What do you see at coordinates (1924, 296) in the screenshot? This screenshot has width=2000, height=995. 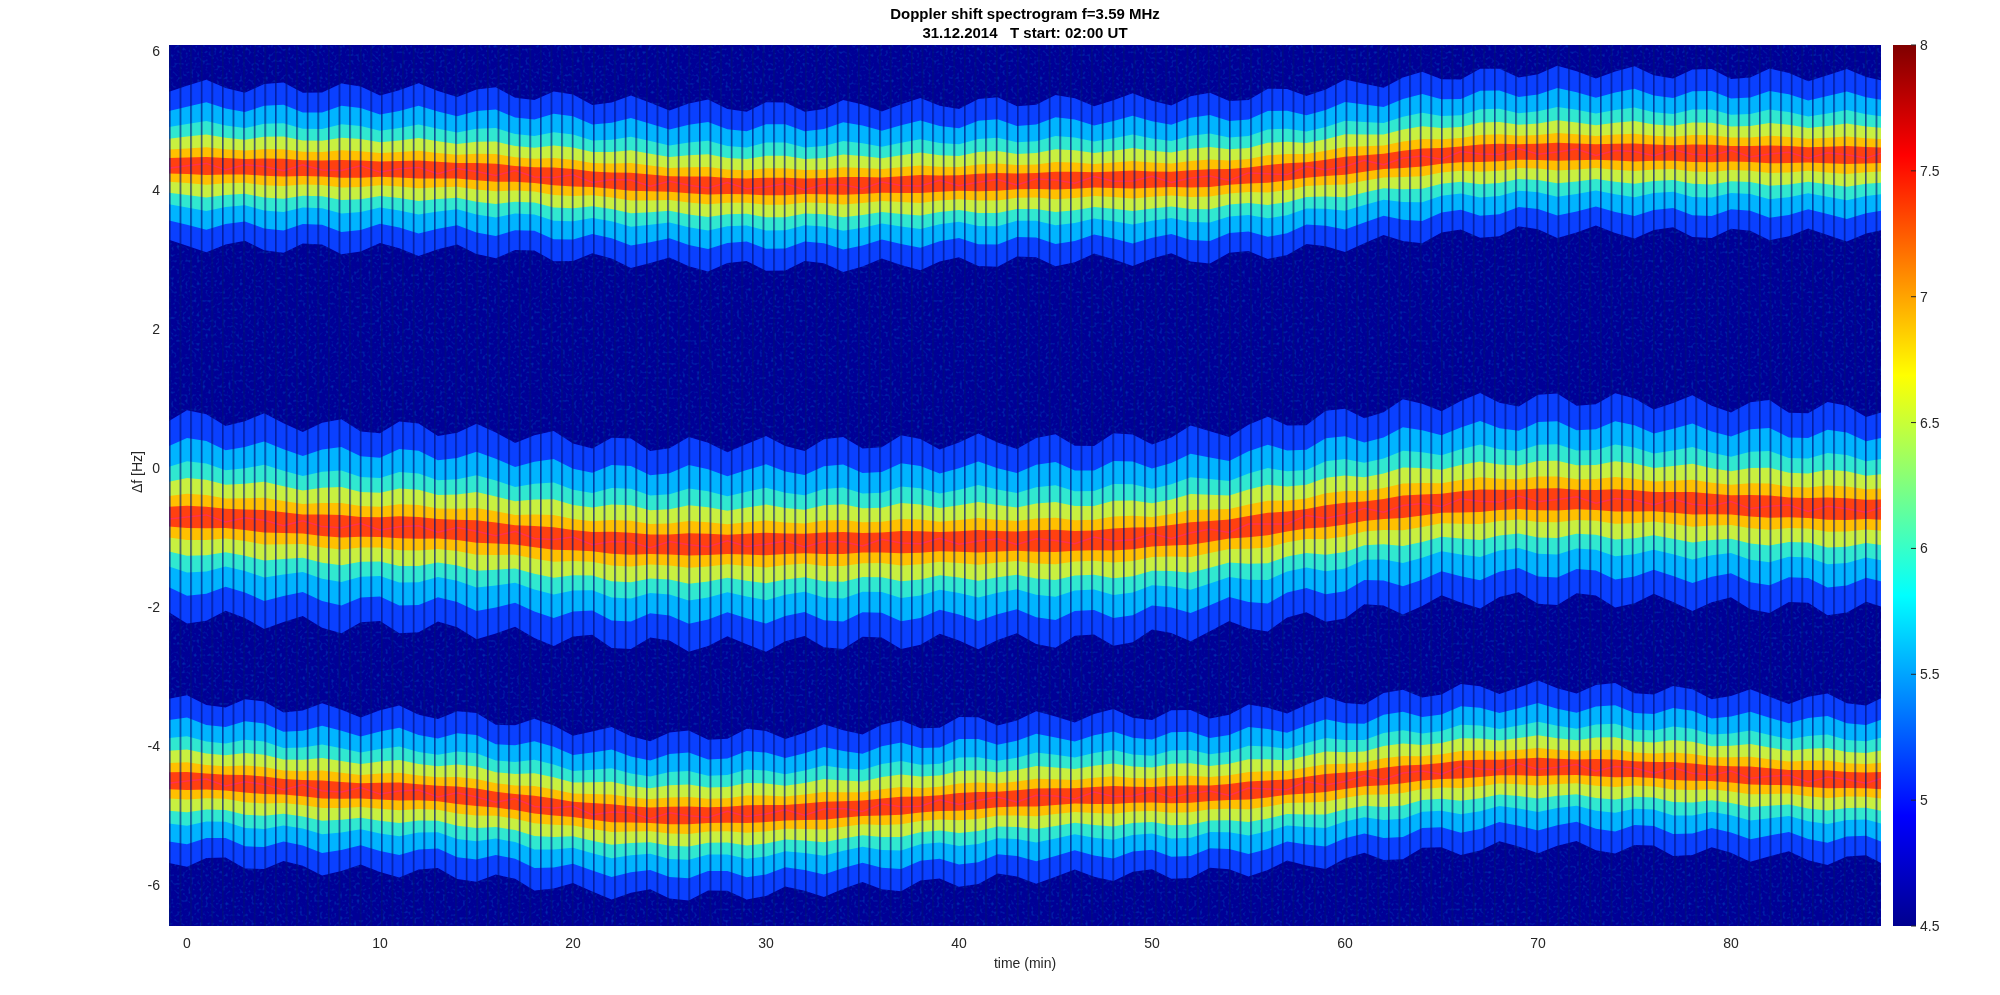 I see `colorbar-tick-label: 7` at bounding box center [1924, 296].